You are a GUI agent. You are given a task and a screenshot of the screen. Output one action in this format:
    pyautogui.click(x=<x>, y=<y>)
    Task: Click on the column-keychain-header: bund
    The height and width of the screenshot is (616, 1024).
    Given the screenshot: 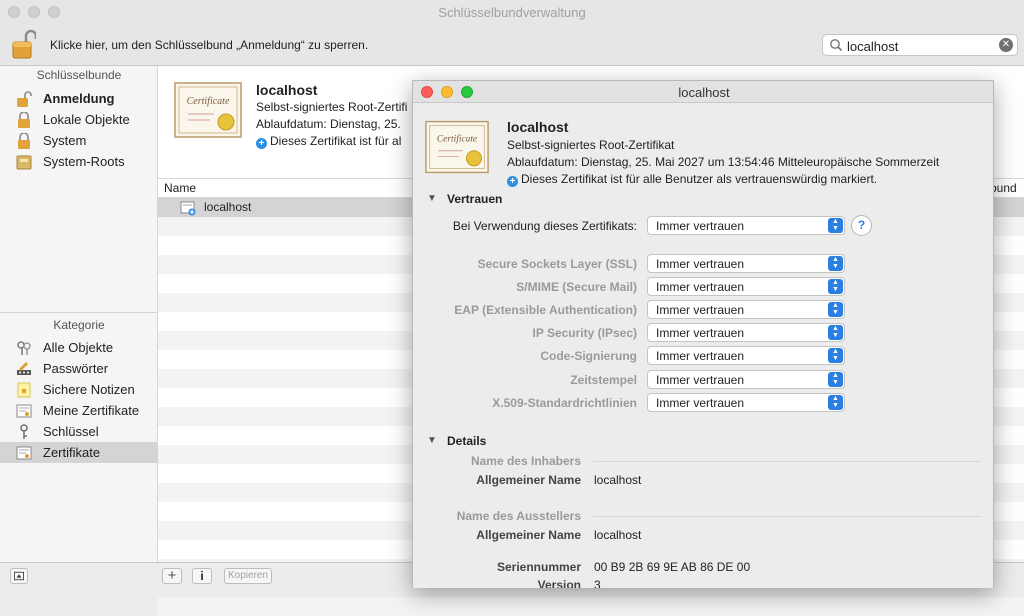 What is the action you would take?
    pyautogui.click(x=1003, y=188)
    